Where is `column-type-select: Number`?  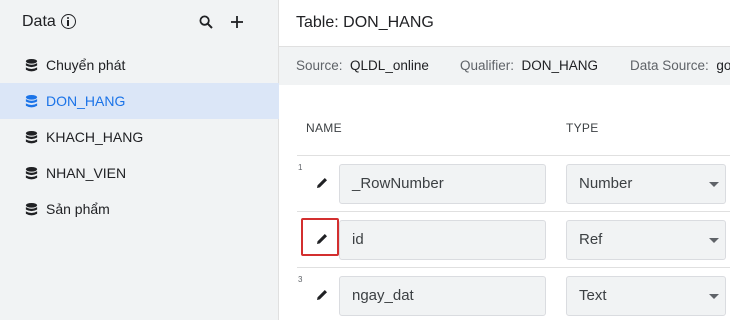
column-type-select: Number is located at coordinates (646, 184).